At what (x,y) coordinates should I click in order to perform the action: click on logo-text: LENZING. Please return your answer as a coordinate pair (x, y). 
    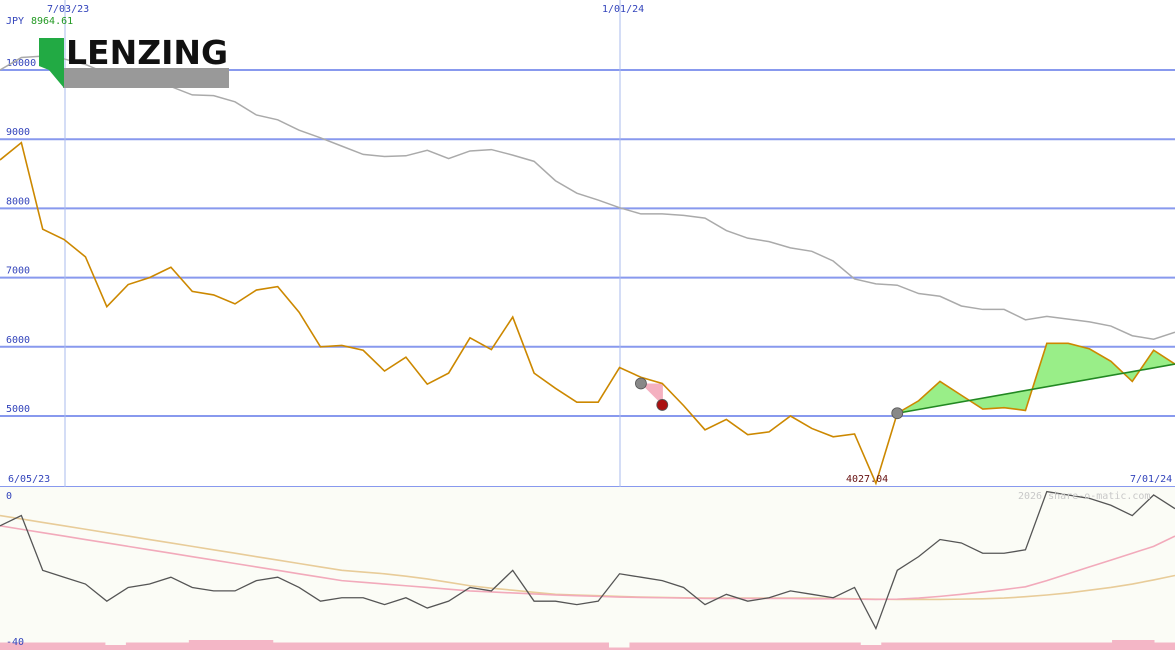
    Looking at the image, I should click on (147, 52).